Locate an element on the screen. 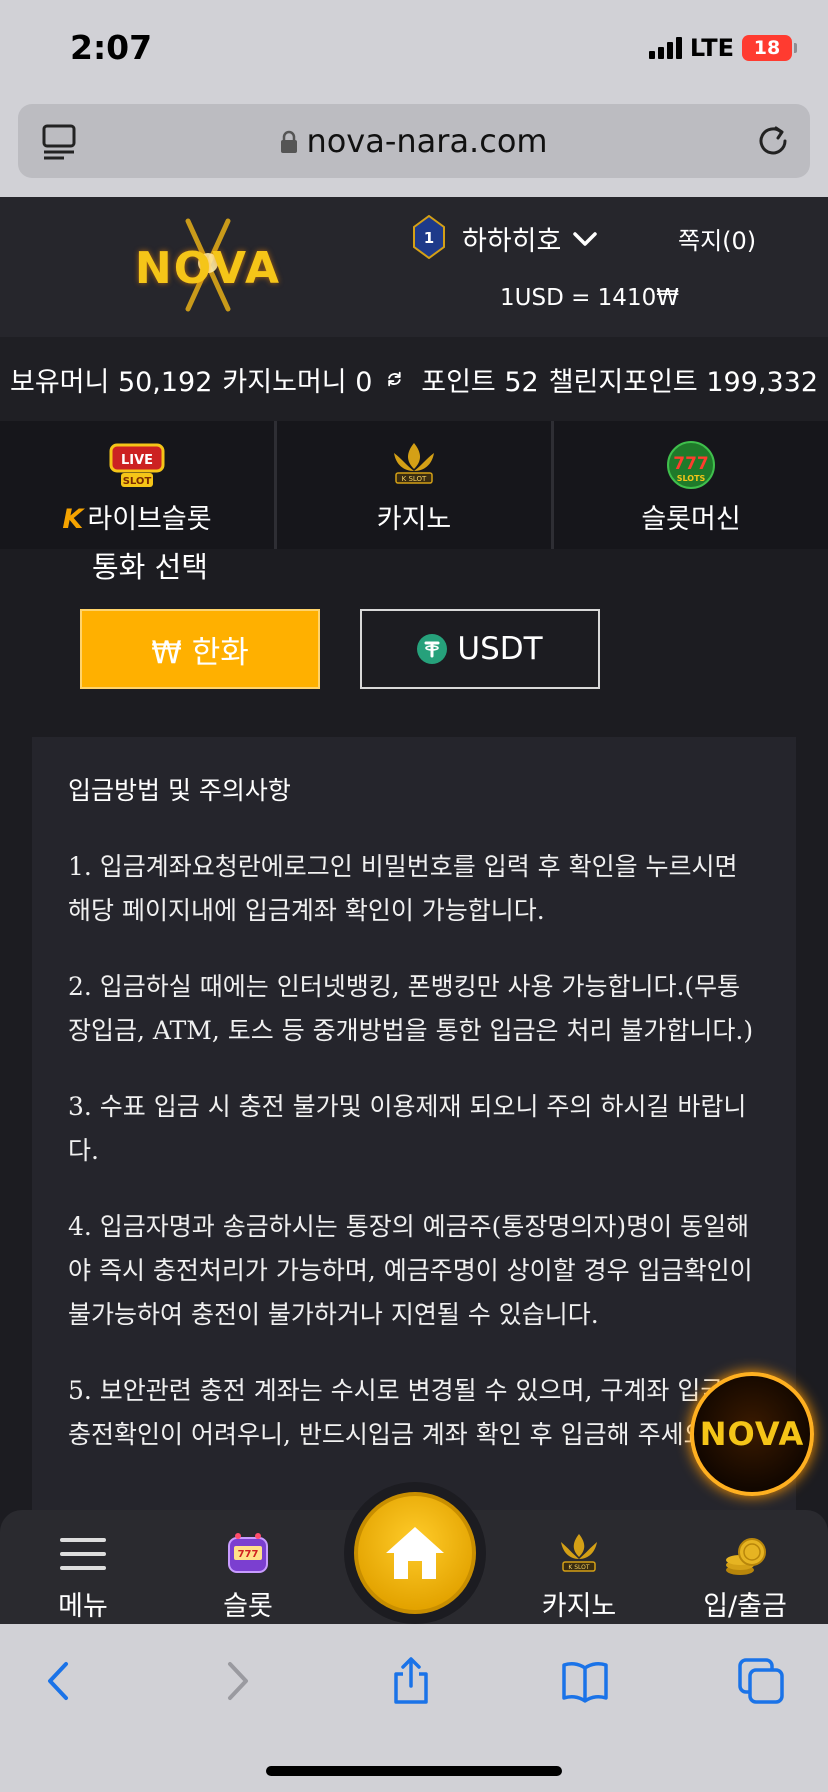 Image resolution: width=828 pixels, height=1792 pixels. floating-logo-text: NOVA is located at coordinates (752, 1434).